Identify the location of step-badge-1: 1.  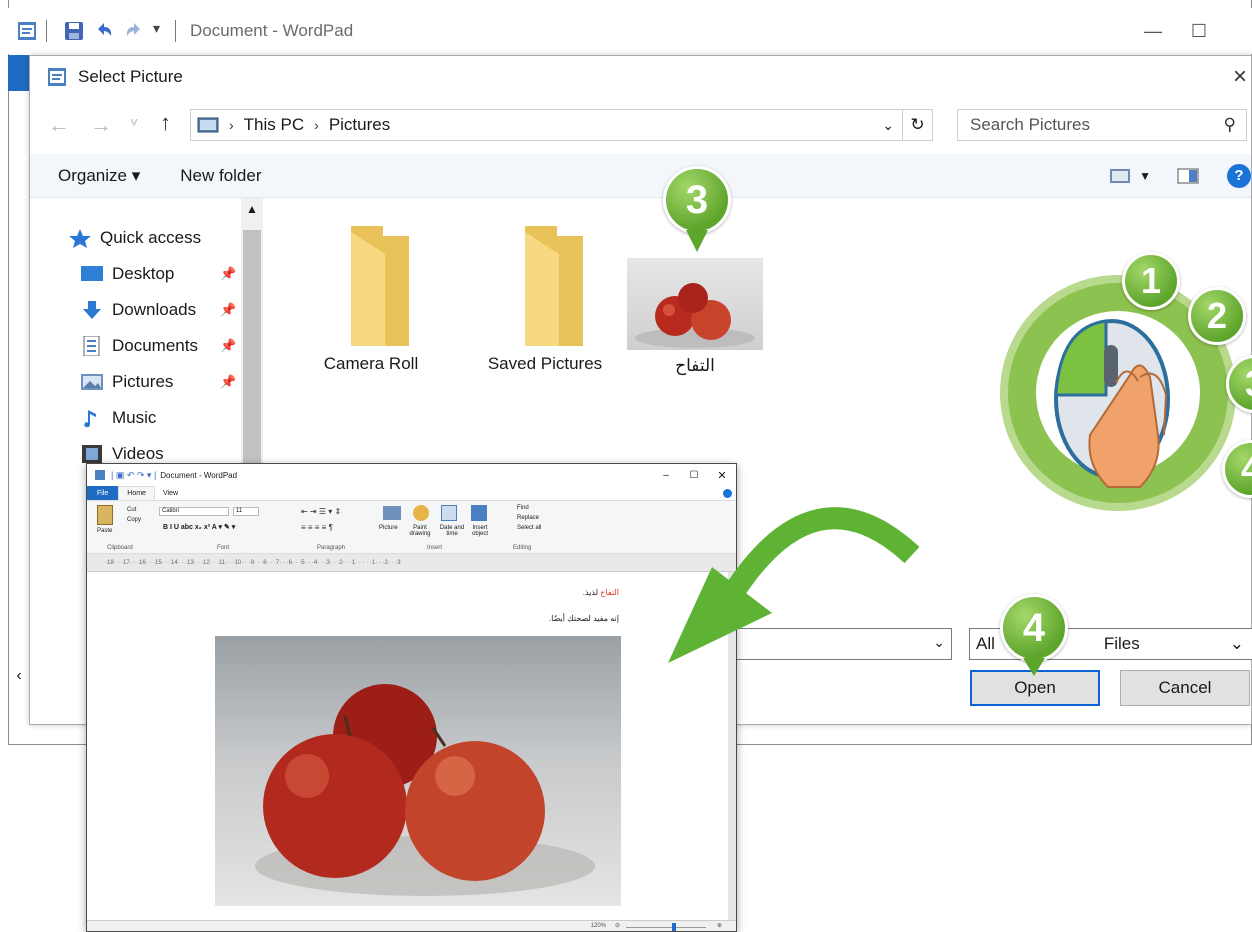
(1151, 281).